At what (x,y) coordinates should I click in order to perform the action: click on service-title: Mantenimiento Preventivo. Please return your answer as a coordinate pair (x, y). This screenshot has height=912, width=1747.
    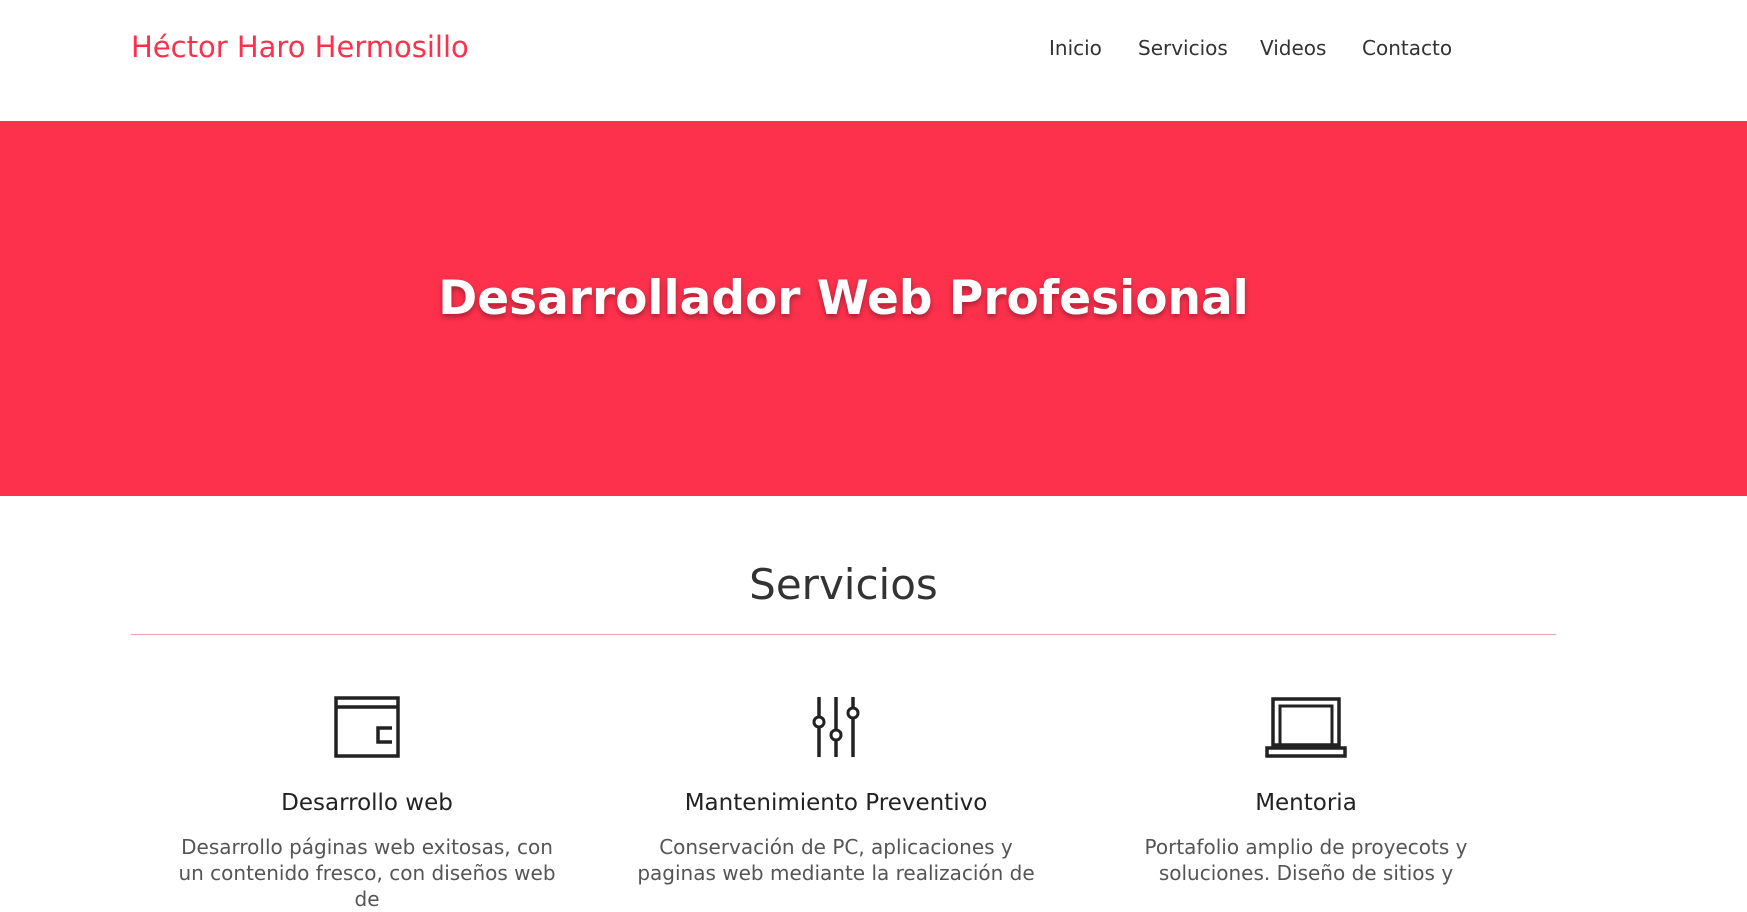
    Looking at the image, I should click on (836, 803).